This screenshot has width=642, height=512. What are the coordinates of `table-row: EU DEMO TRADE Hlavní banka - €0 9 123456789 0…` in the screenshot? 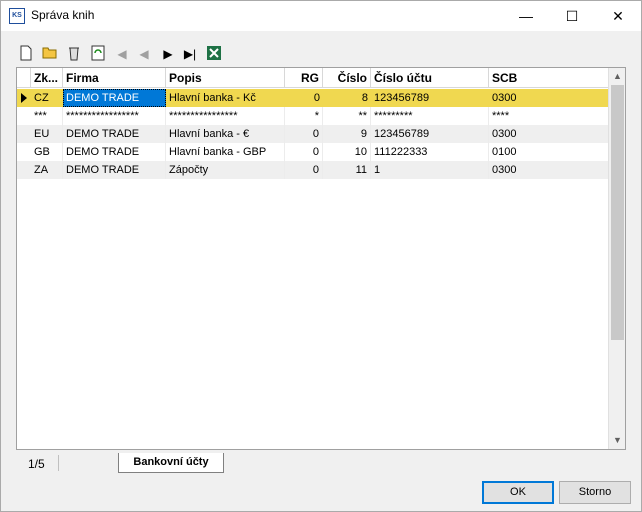 It's located at (313, 134).